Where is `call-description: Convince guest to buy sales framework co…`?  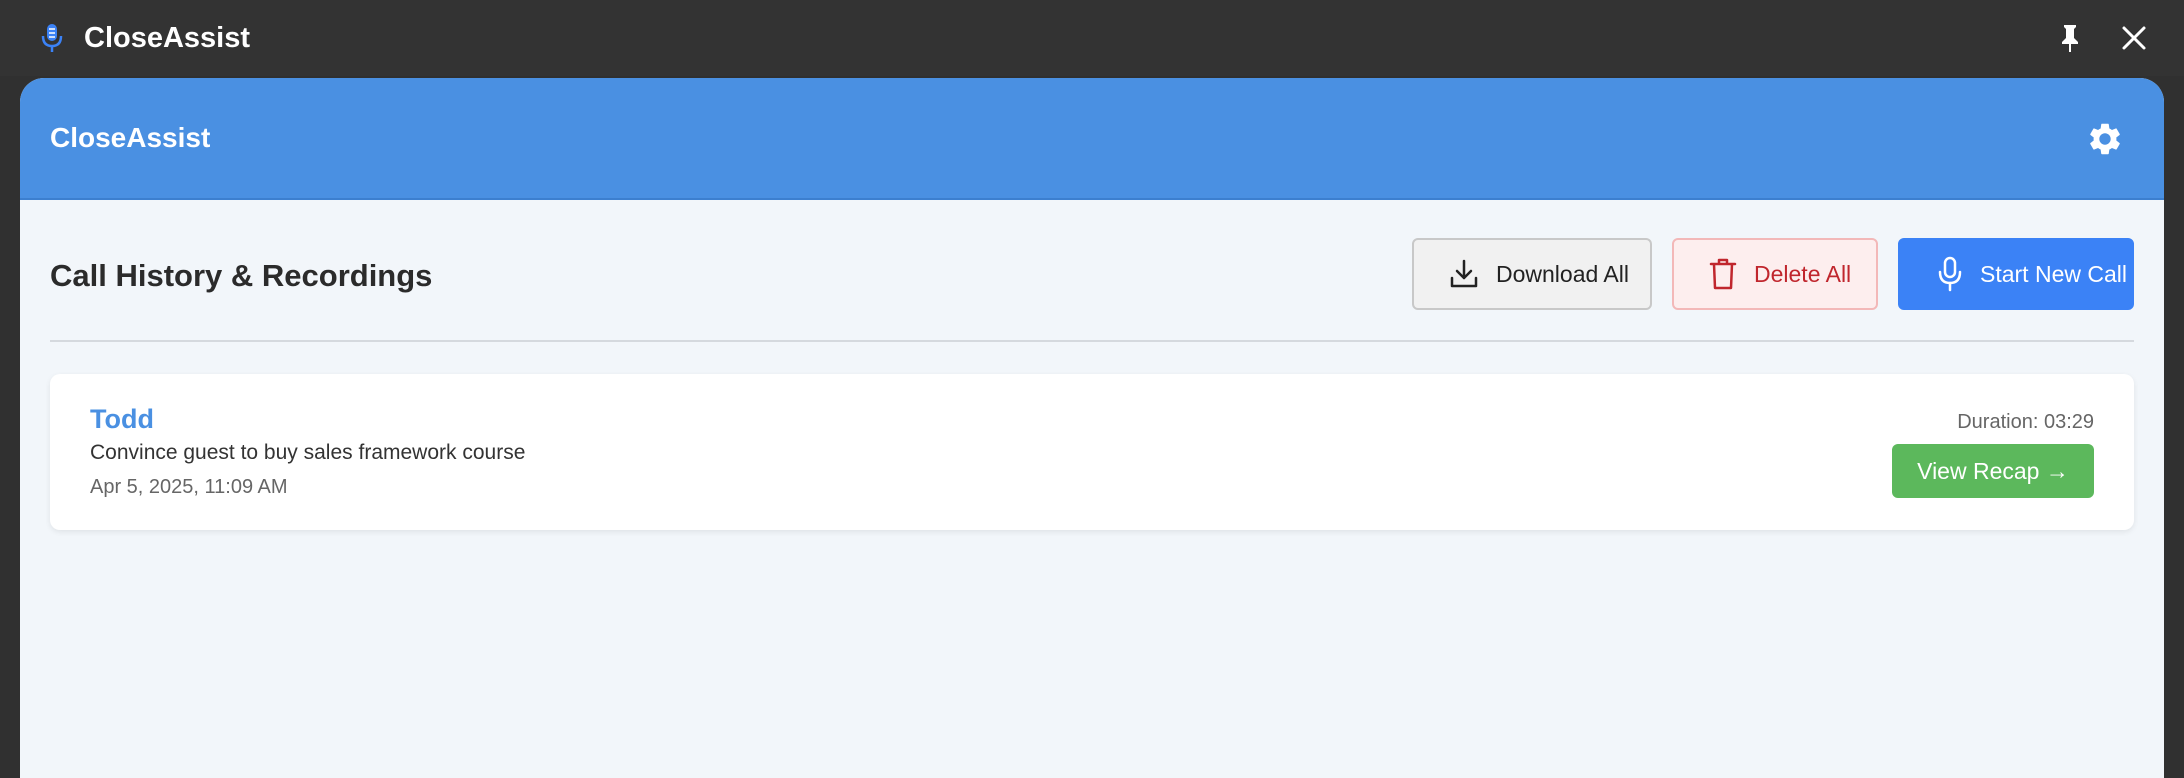
call-description: Convince guest to buy sales framework co… is located at coordinates (308, 452).